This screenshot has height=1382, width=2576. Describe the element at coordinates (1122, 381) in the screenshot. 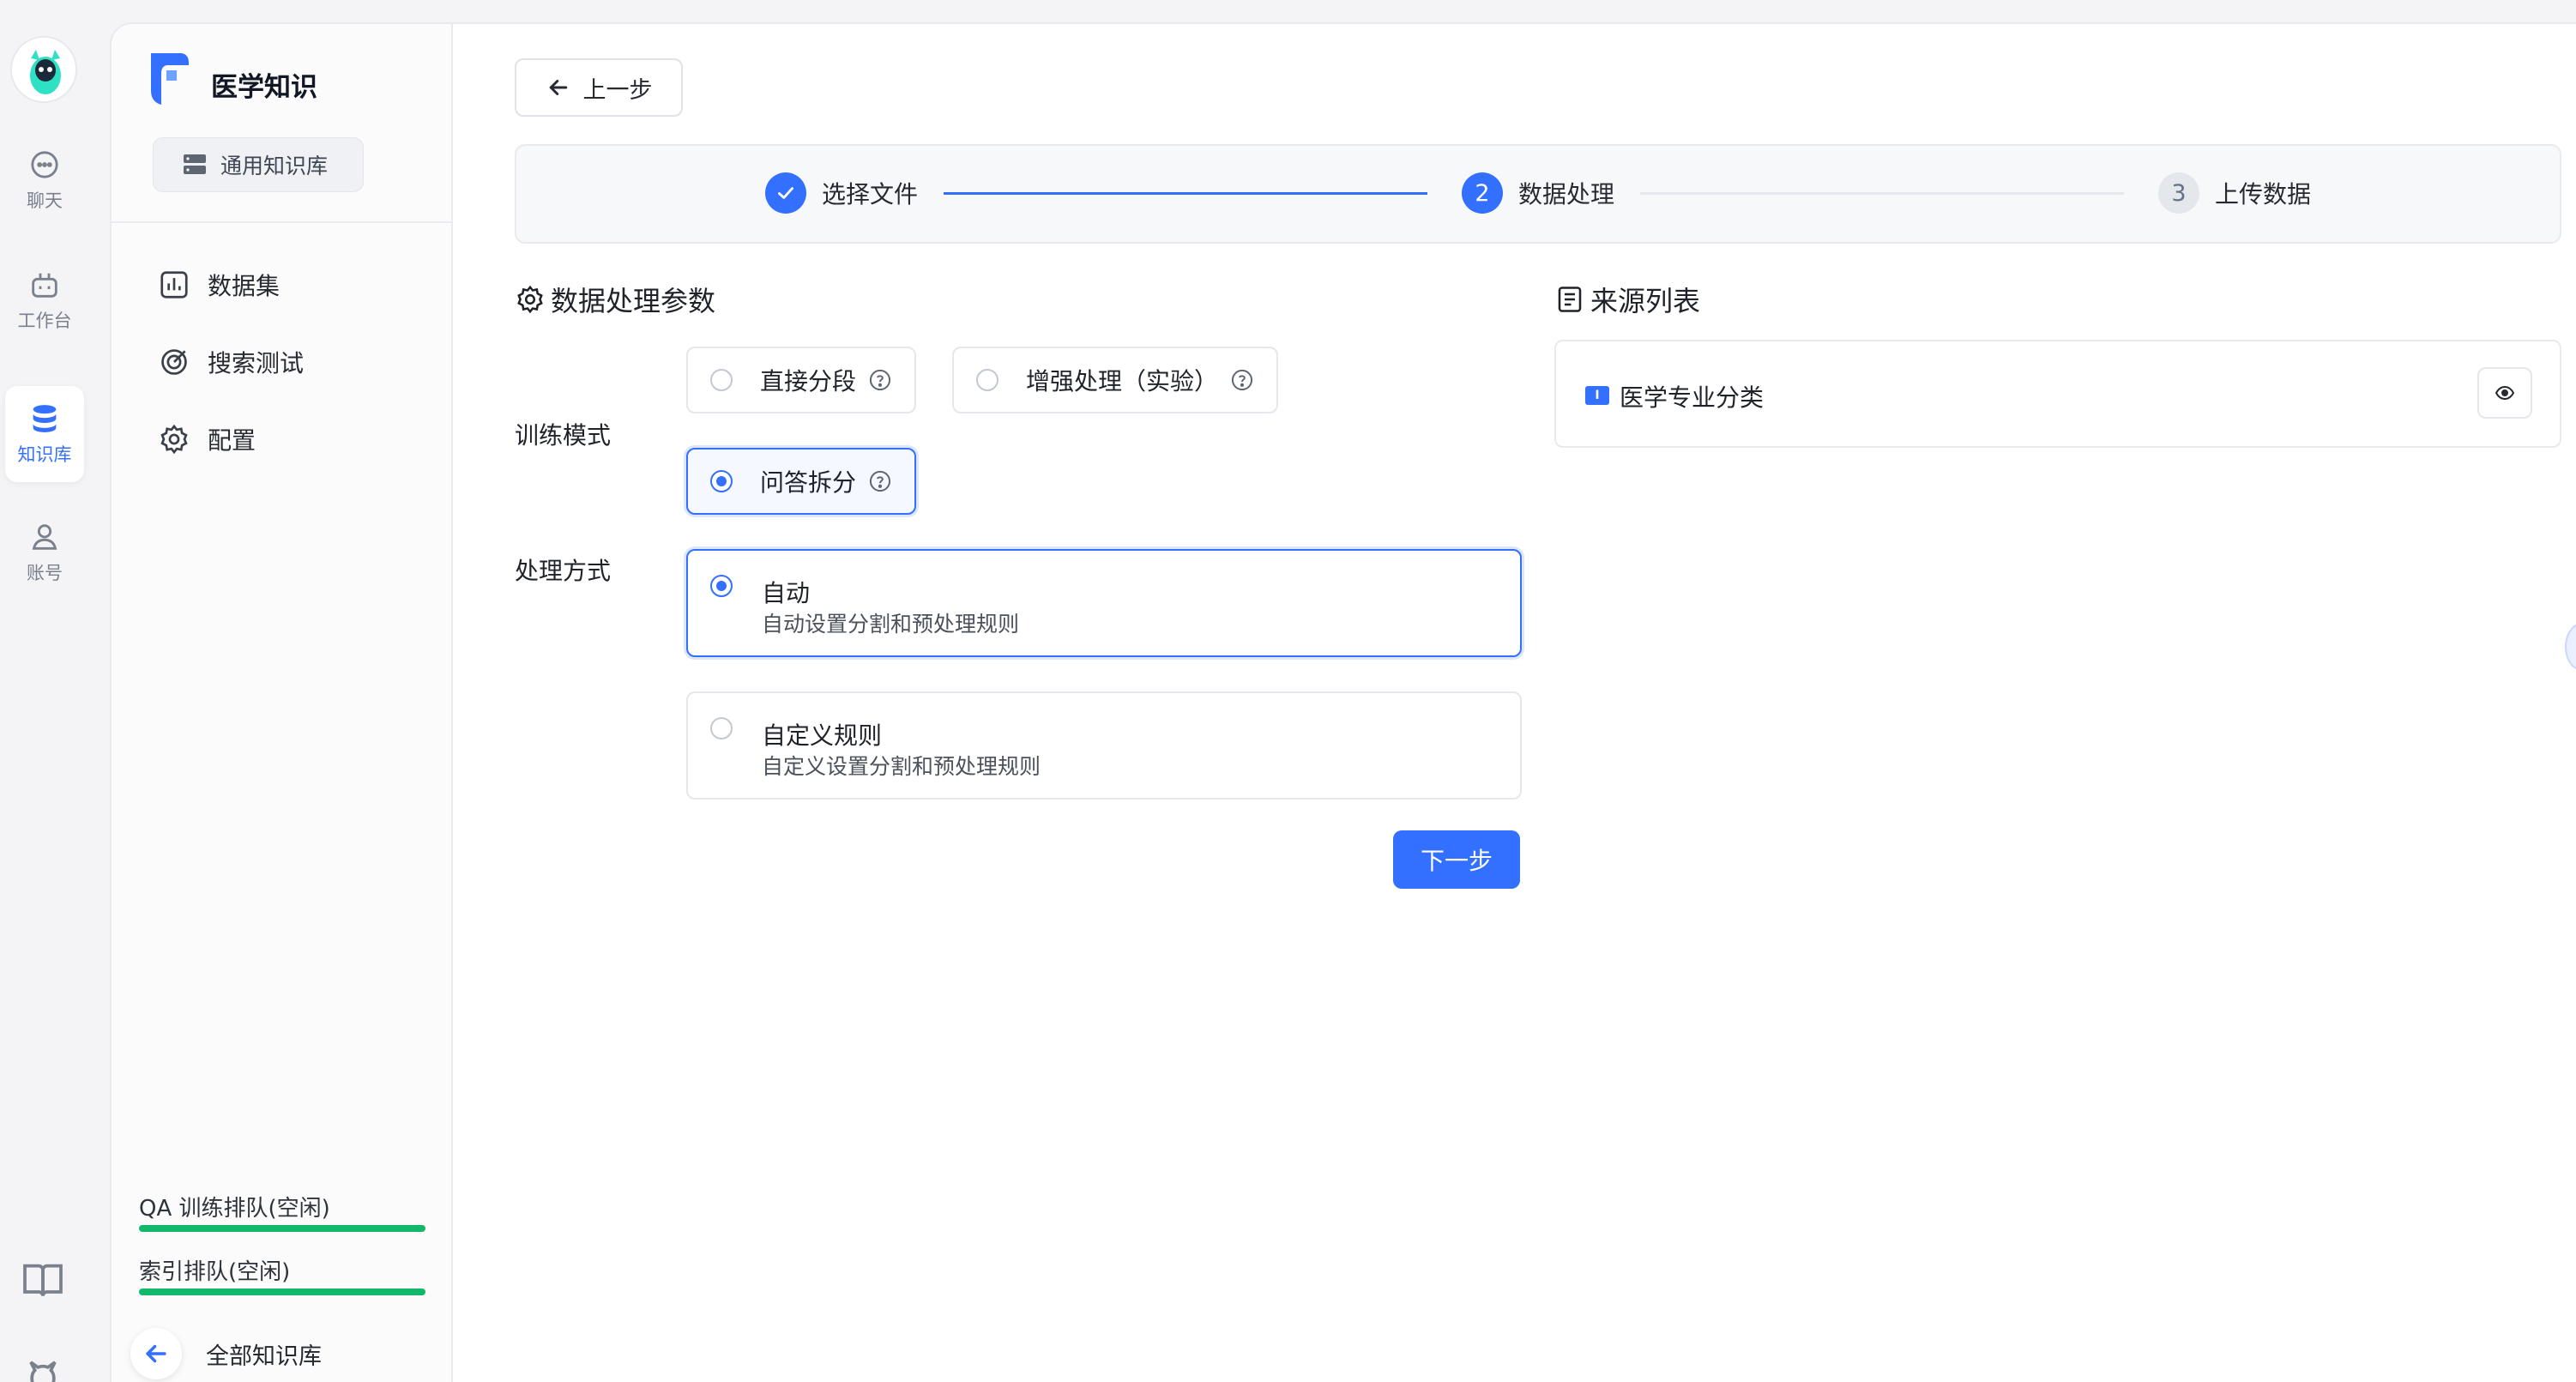

I see `train-mode-text: 增强处理（实验）` at that location.